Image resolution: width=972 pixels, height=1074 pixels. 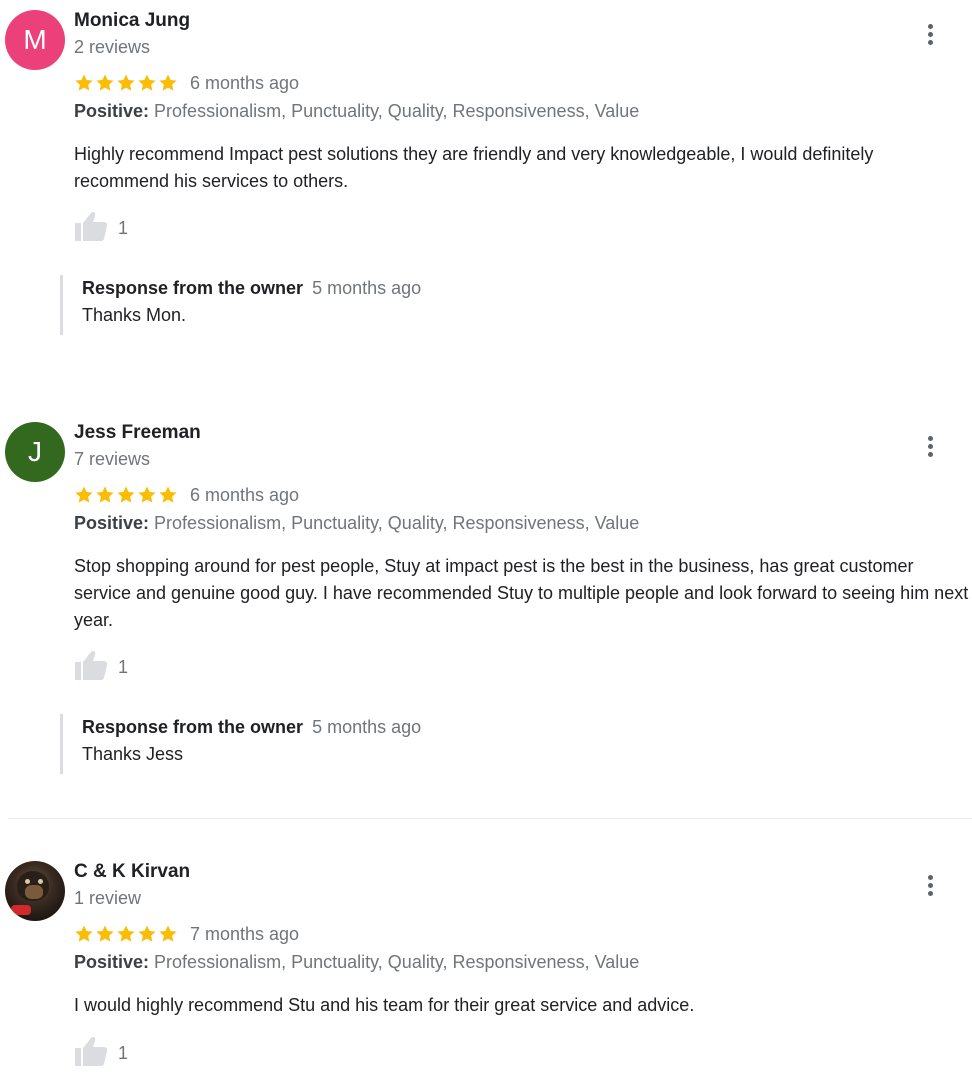 I want to click on avatar: M, so click(x=35, y=40).